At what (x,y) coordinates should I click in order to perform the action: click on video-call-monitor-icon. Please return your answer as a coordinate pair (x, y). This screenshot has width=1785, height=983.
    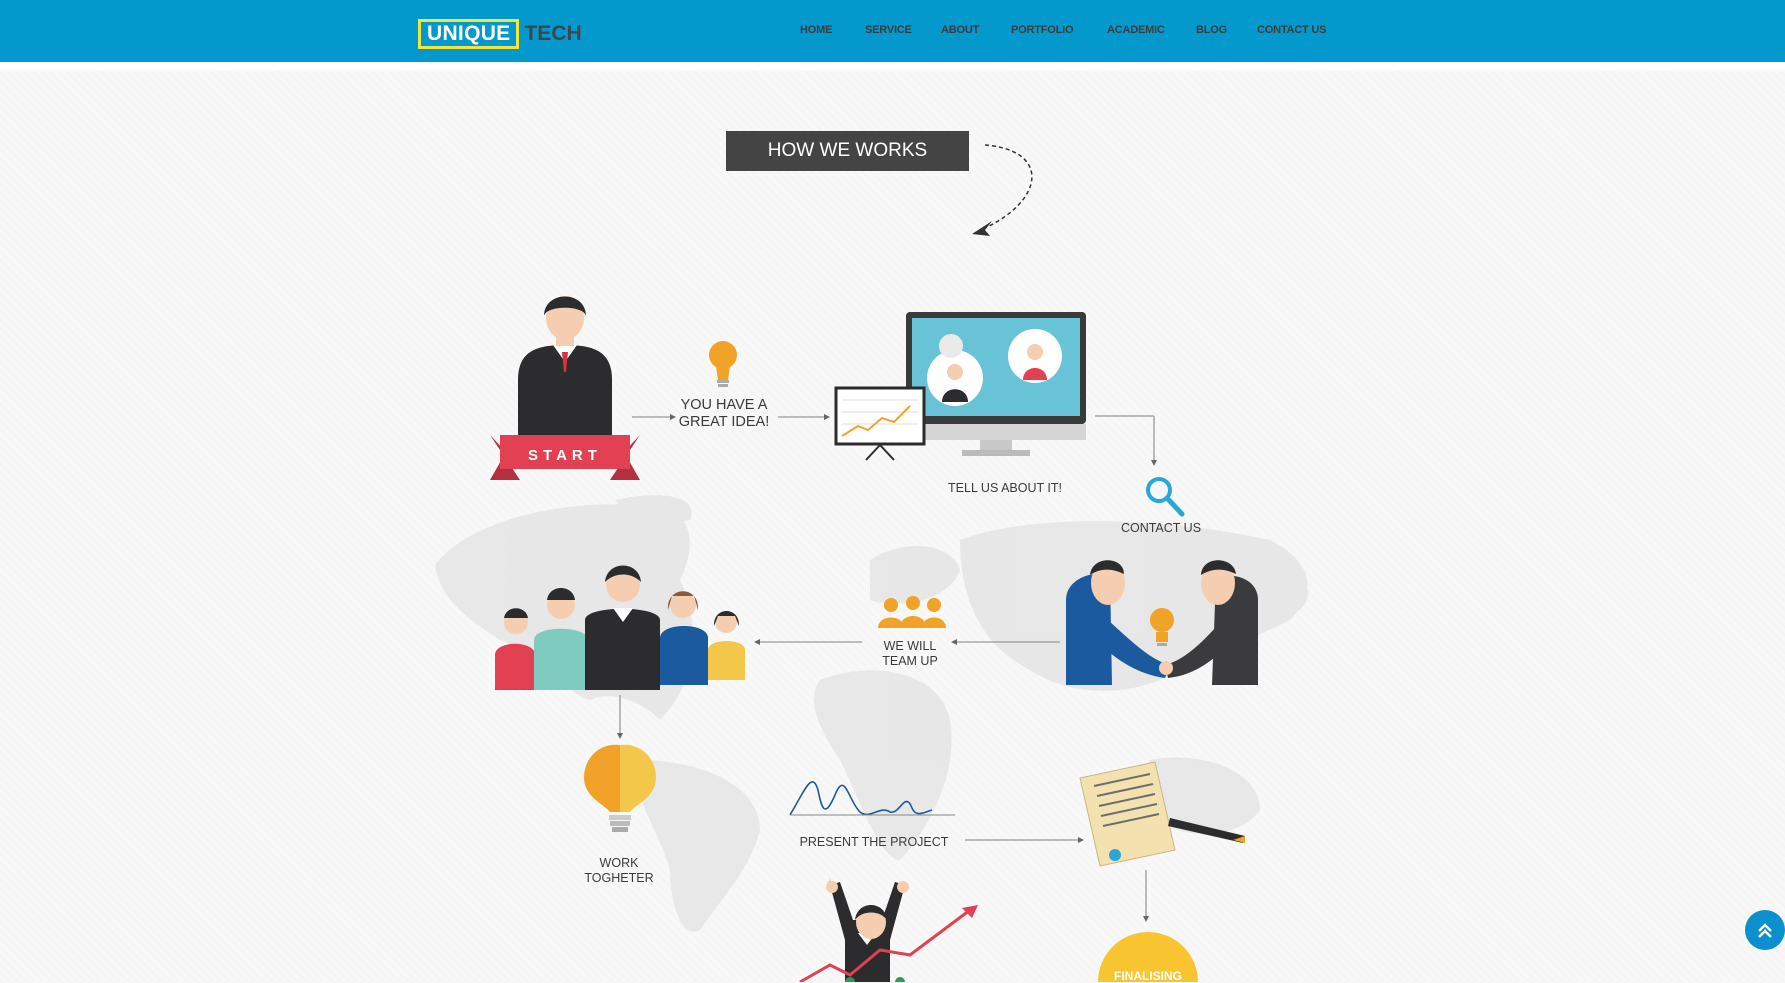
    Looking at the image, I should click on (996, 384).